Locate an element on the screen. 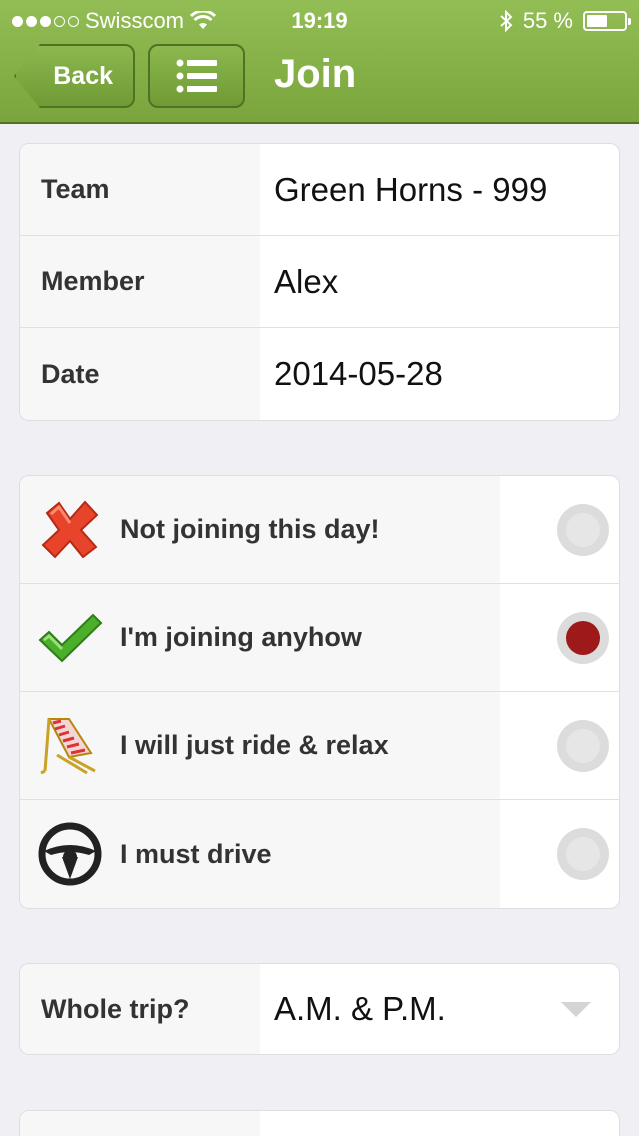 The height and width of the screenshot is (1136, 639). next-card is located at coordinates (319, 1123).